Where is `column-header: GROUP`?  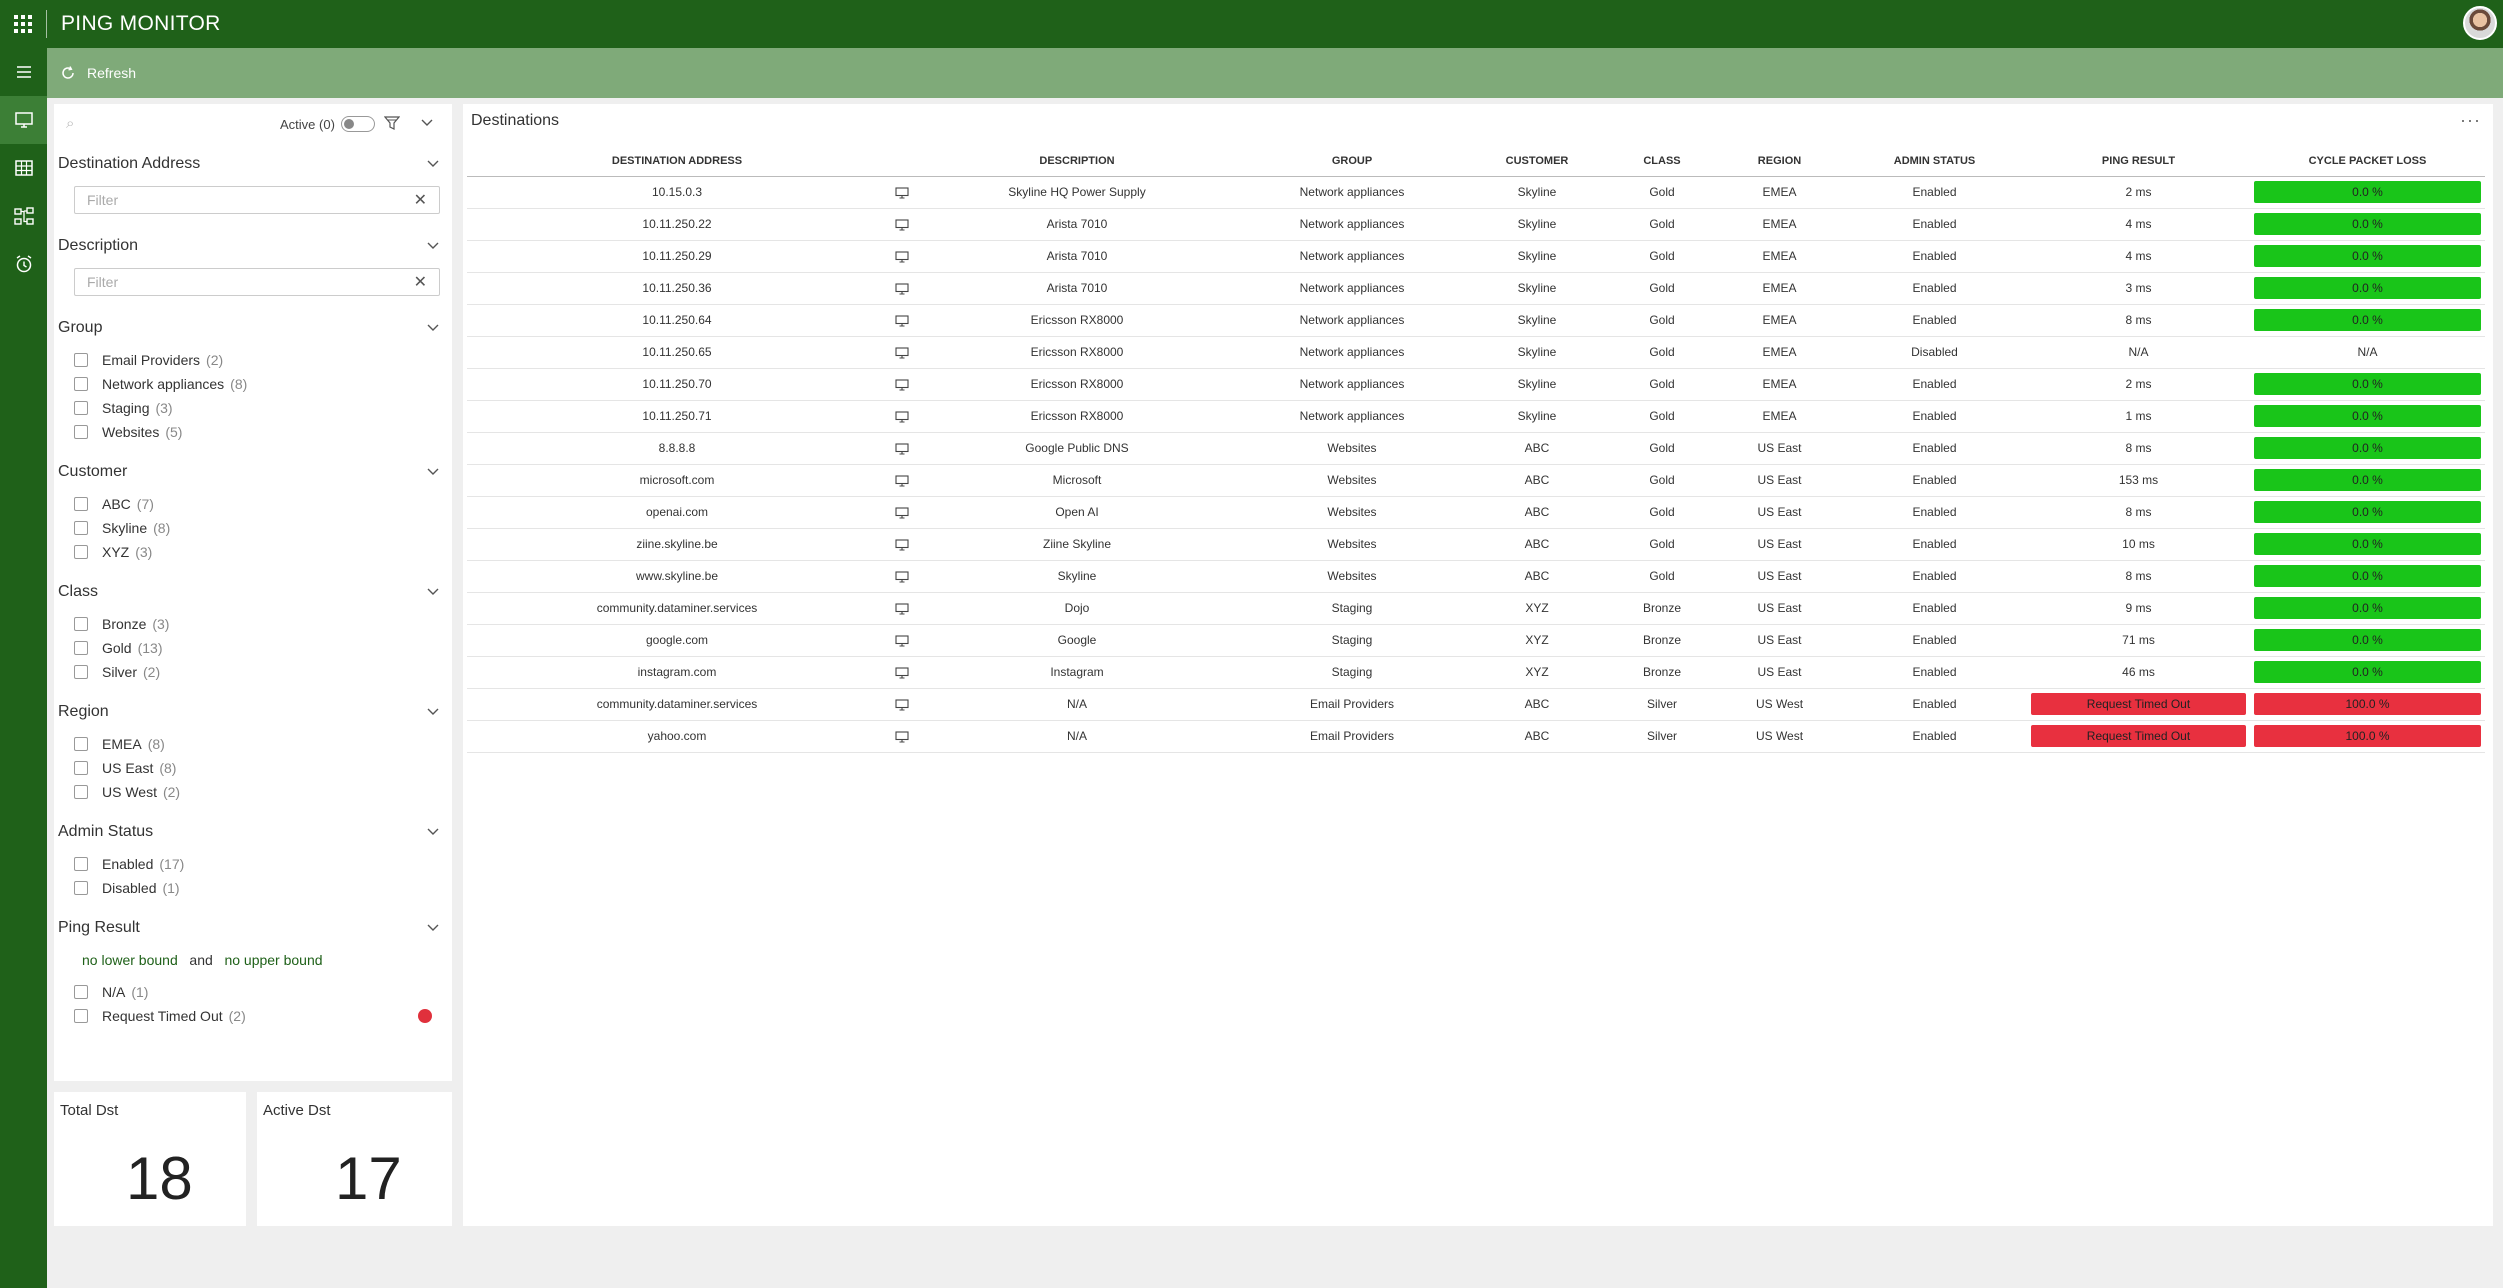 column-header: GROUP is located at coordinates (1352, 161).